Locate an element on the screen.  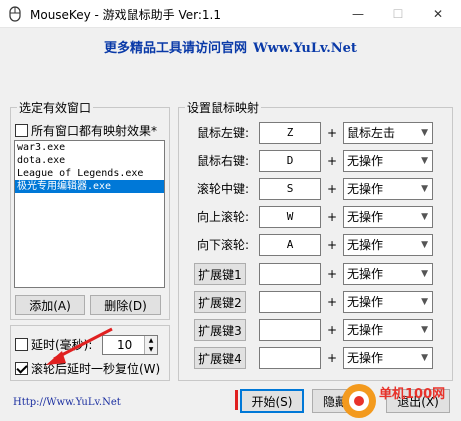
extension-key-button: 扩展键3 is located at coordinates (220, 330).